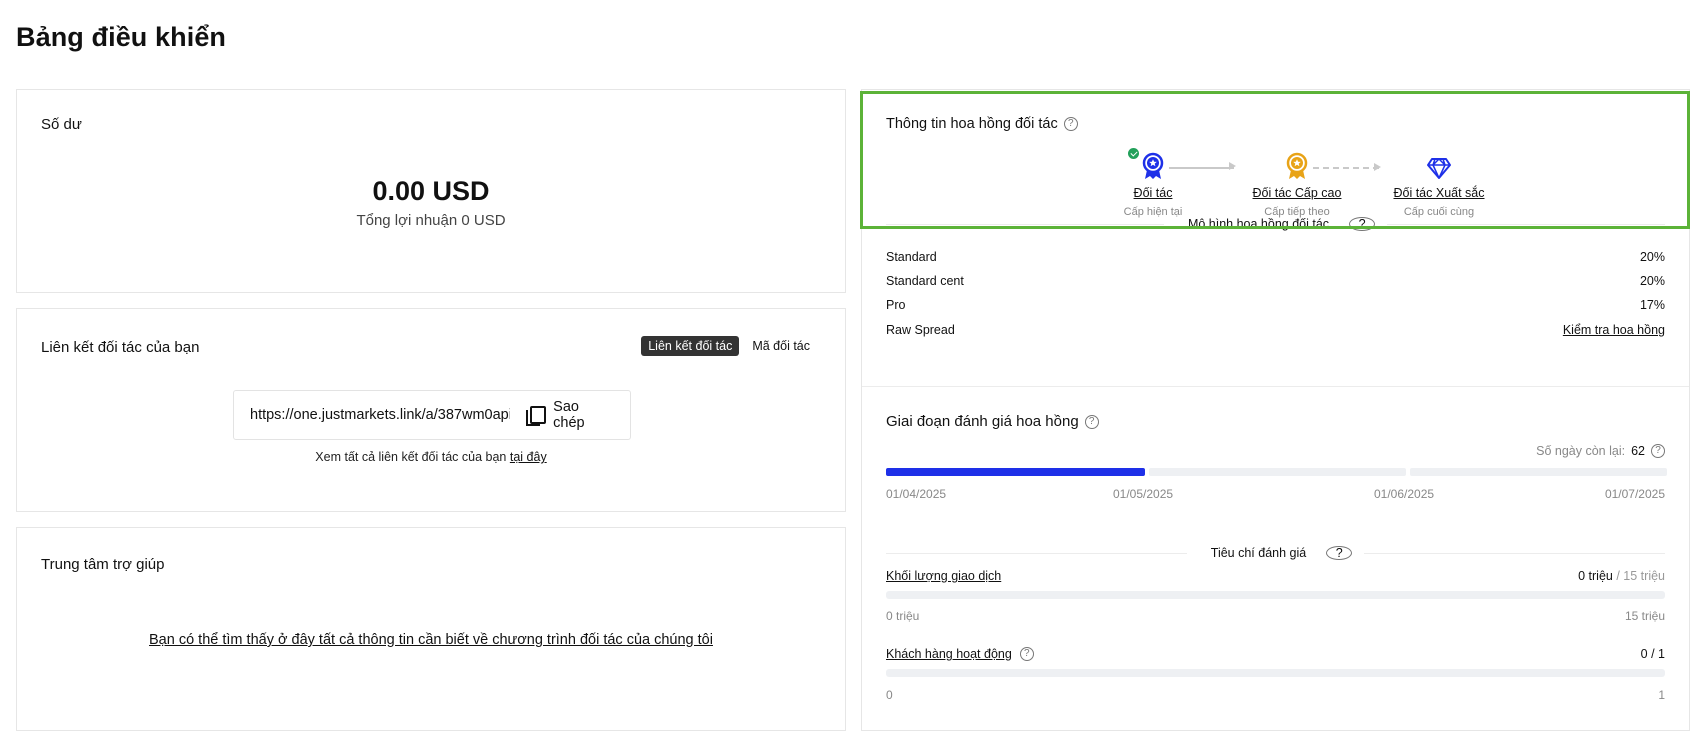  Describe the element at coordinates (121, 37) in the screenshot. I see `page-title: Bảng điều khiển` at that location.